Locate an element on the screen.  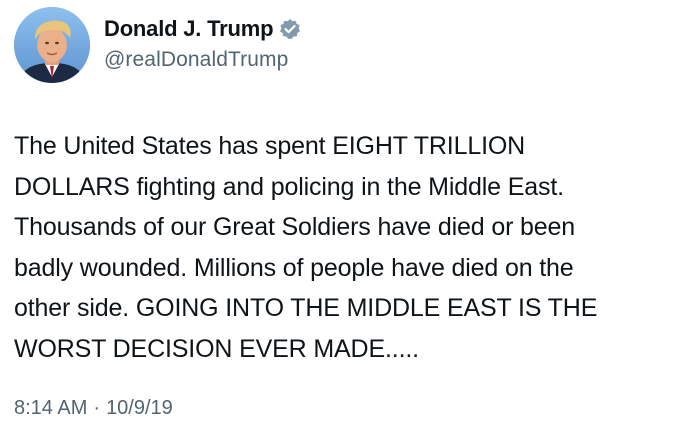
tweet-time: 8:14 AM is located at coordinates (51, 408).